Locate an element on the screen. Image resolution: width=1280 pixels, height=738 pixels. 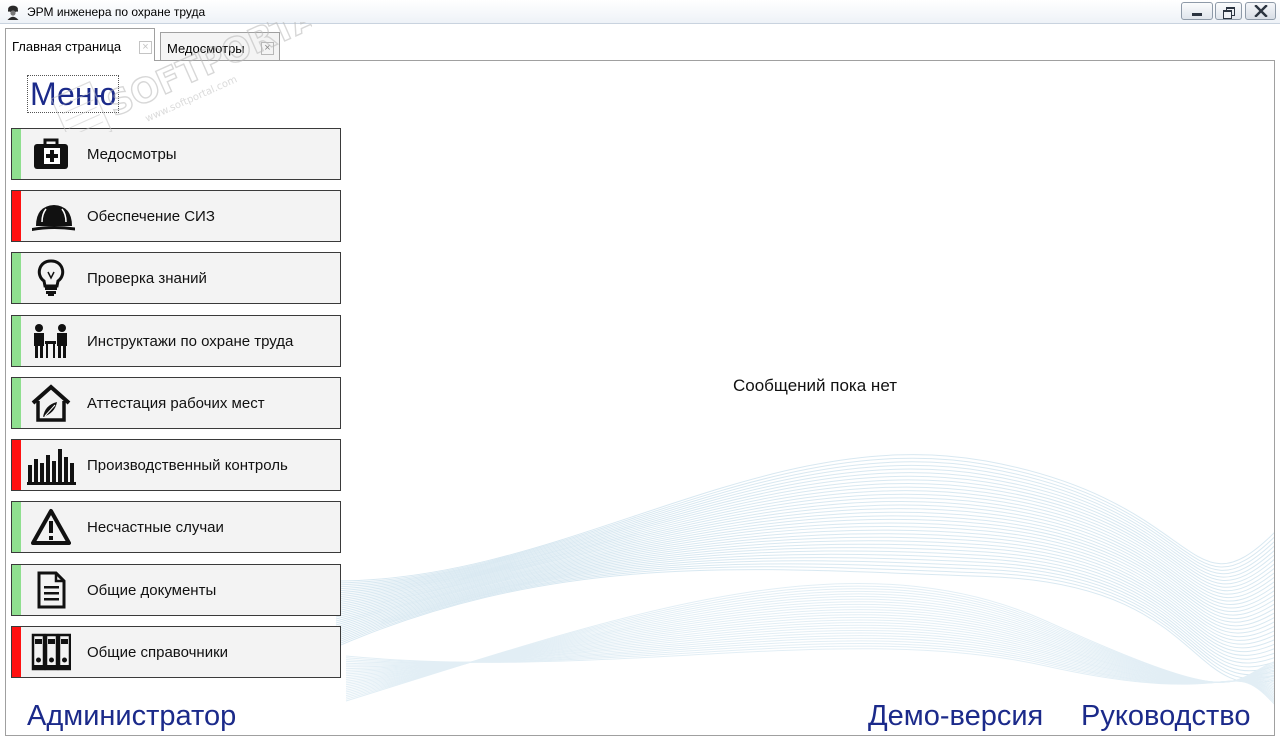
restore-icon is located at coordinates (1229, 12).